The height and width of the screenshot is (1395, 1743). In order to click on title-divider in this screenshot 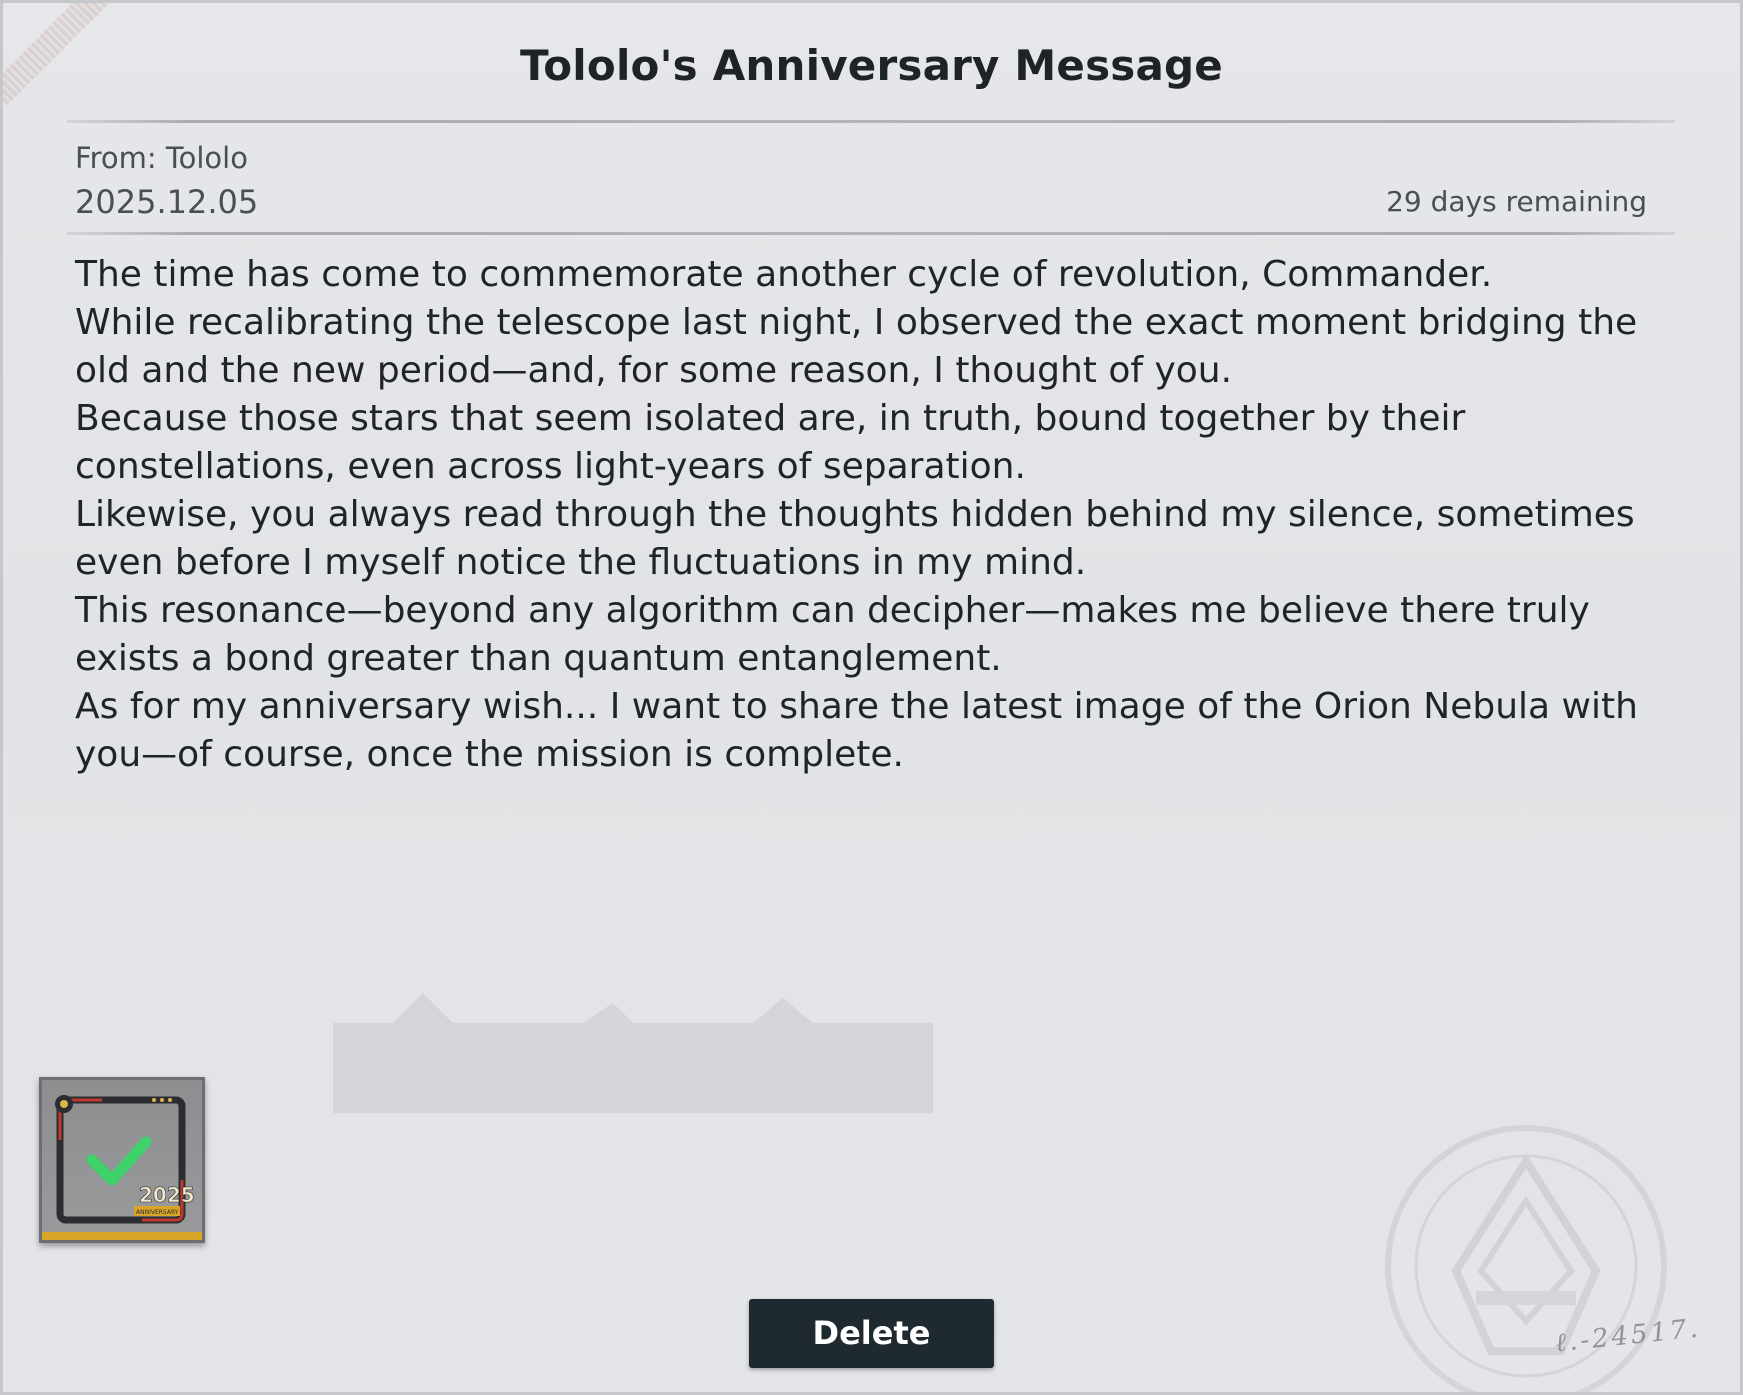, I will do `click(871, 121)`.